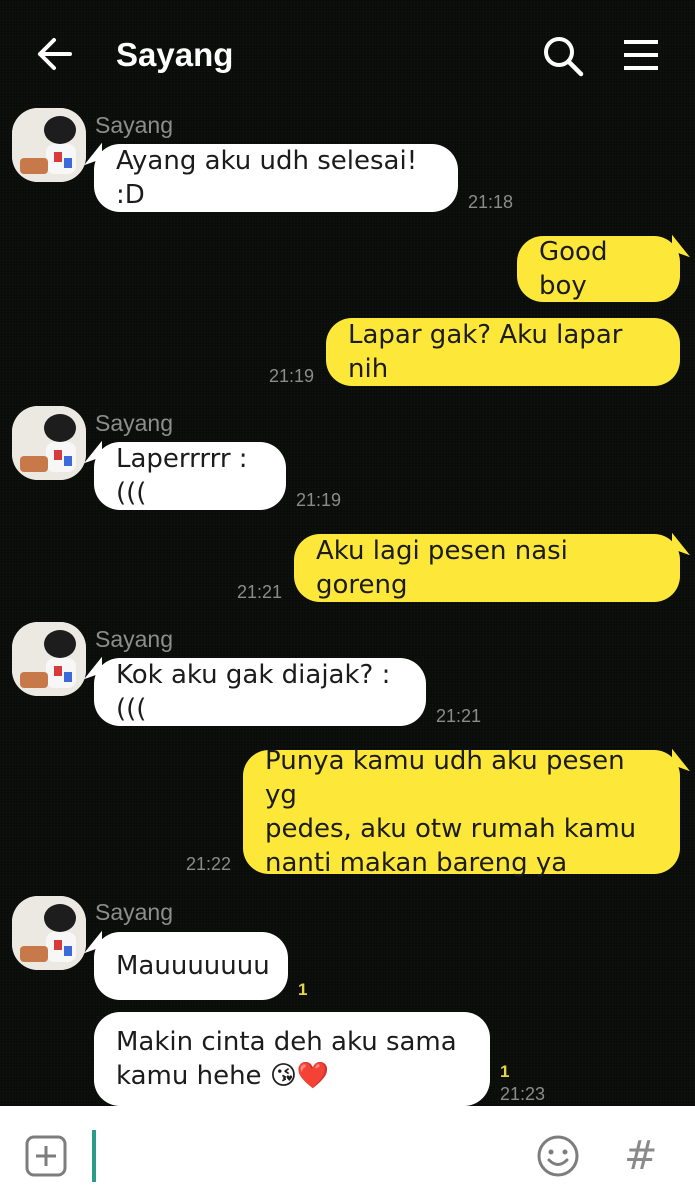  Describe the element at coordinates (347, 54) in the screenshot. I see `chat-header: Sayang` at that location.